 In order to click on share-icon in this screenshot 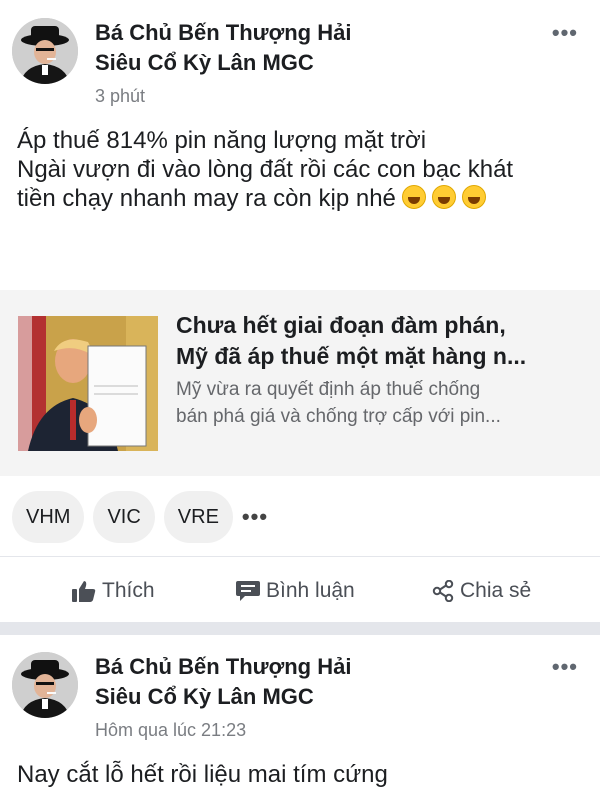, I will do `click(443, 591)`.